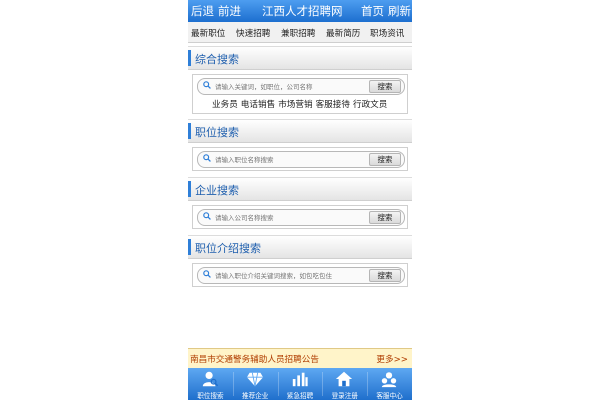  What do you see at coordinates (210, 396) in the screenshot?
I see `tab-label: 职位搜索` at bounding box center [210, 396].